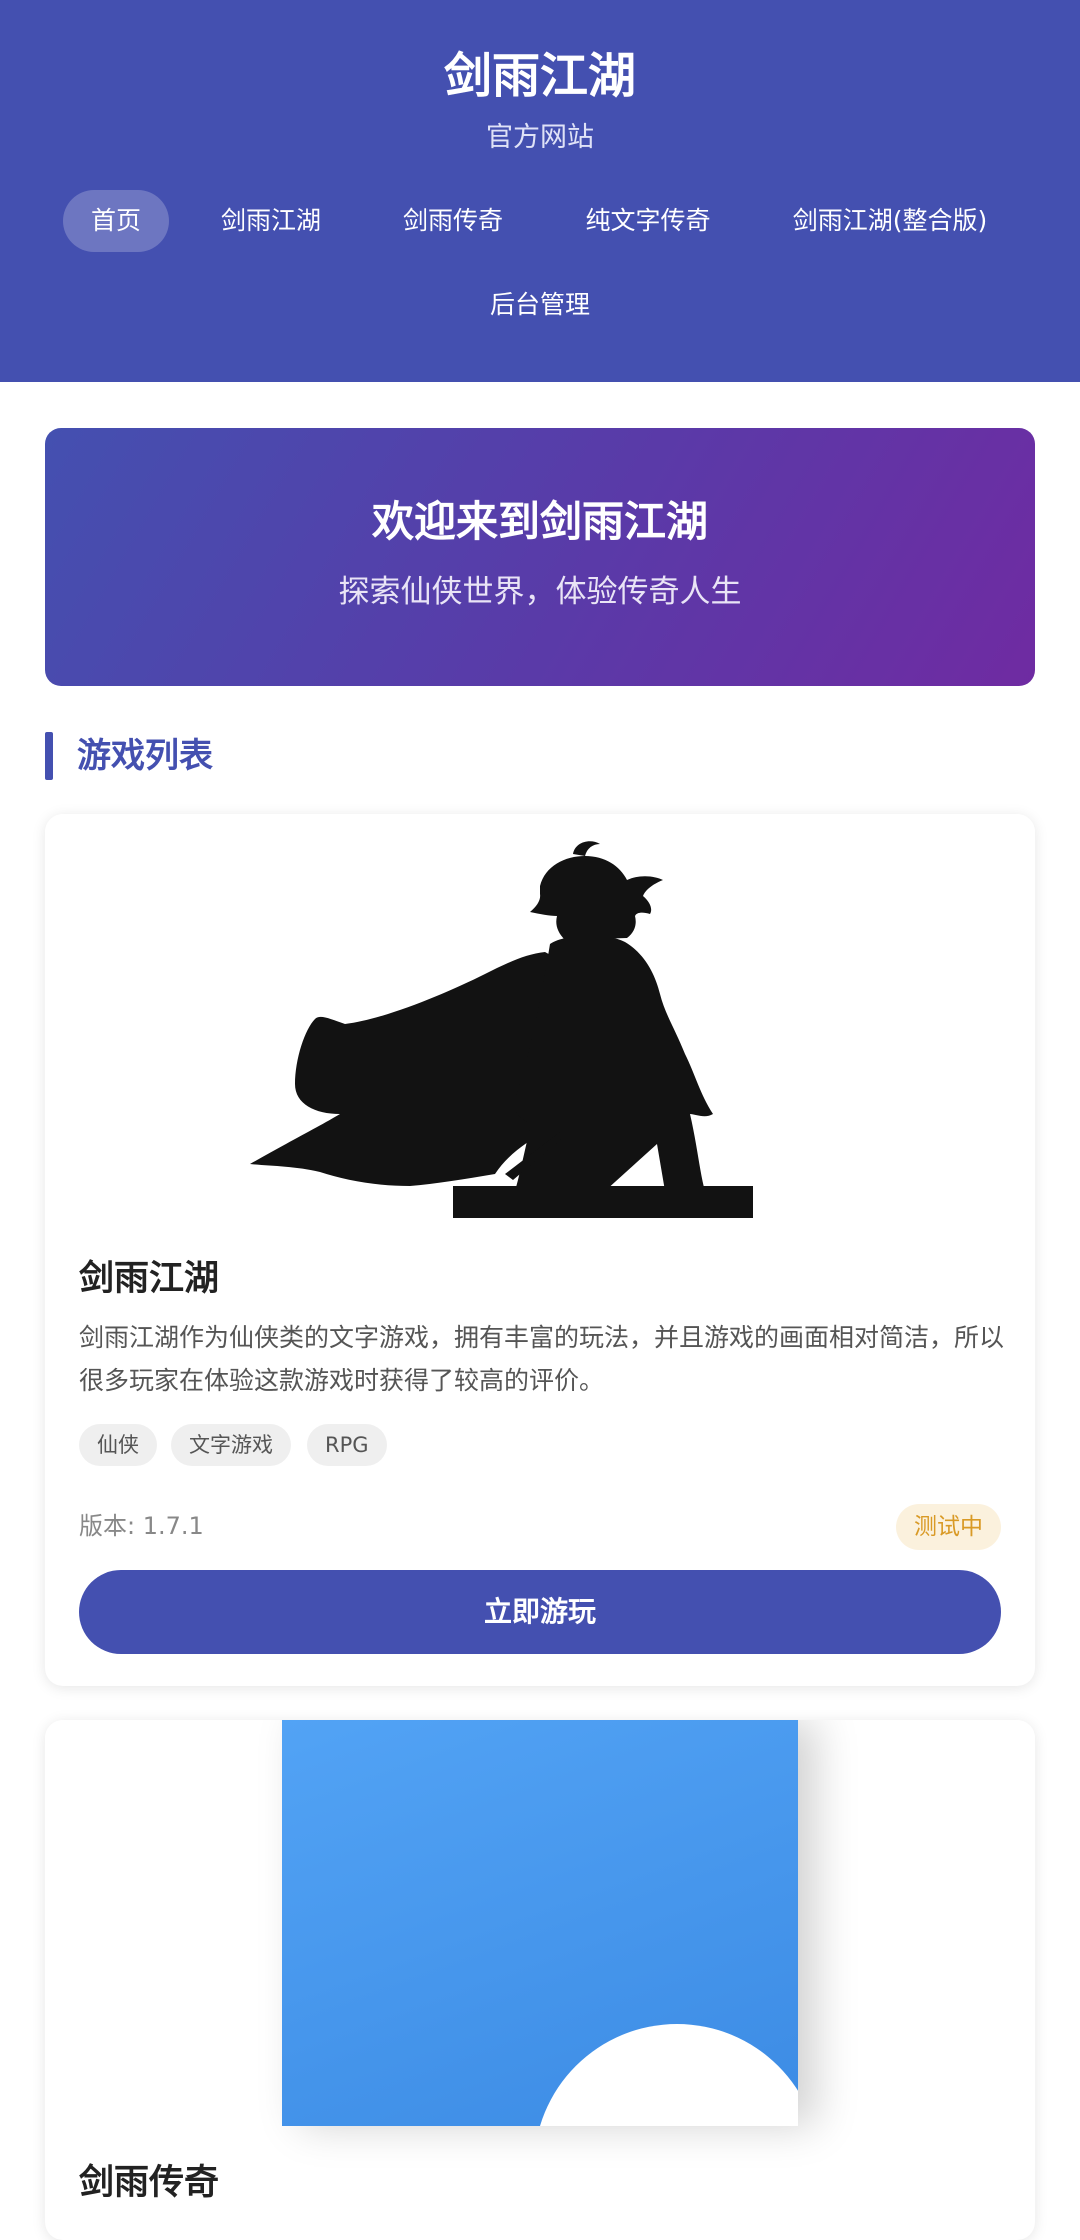 The height and width of the screenshot is (2240, 1080). What do you see at coordinates (948, 1527) in the screenshot?
I see `status-badge: 测试中` at bounding box center [948, 1527].